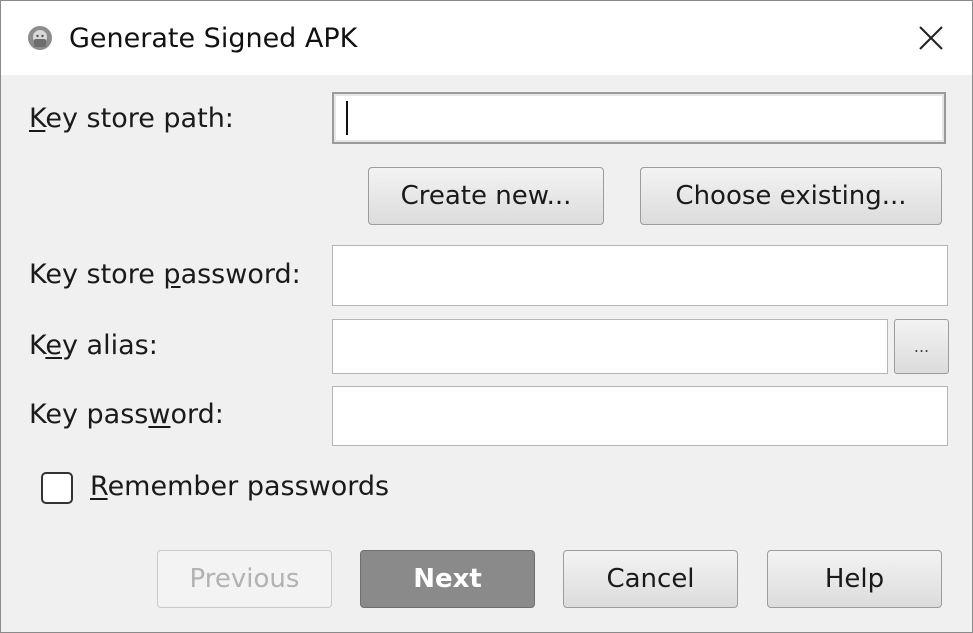 This screenshot has height=633, width=973. I want to click on key-store-password-input, so click(640, 275).